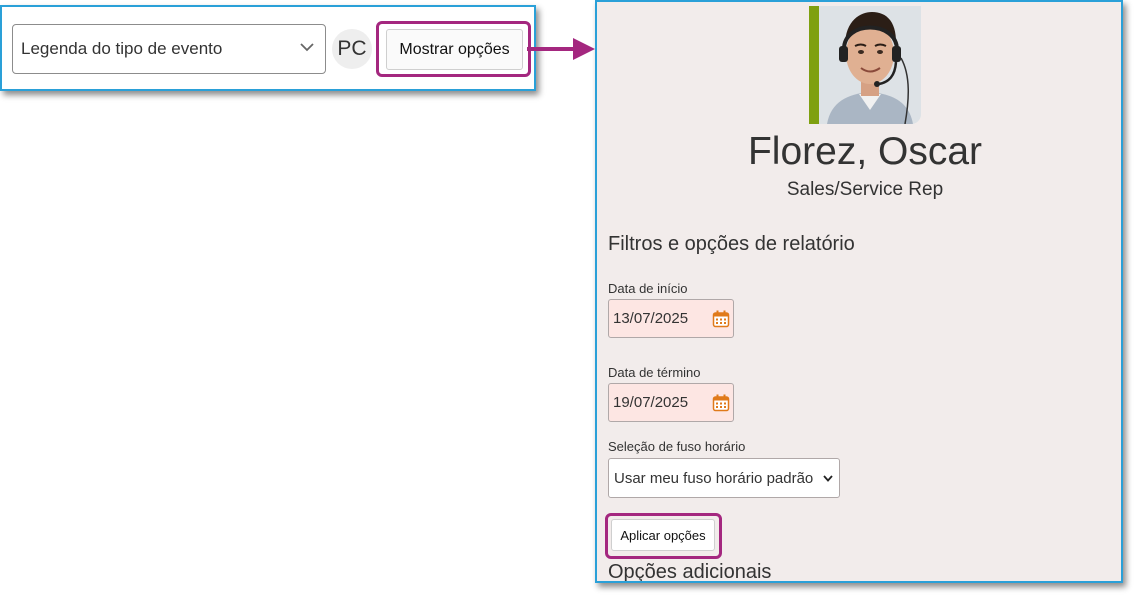 The image size is (1136, 597). What do you see at coordinates (122, 48) in the screenshot?
I see `legend-type-select-value: Legenda do tipo de evento` at bounding box center [122, 48].